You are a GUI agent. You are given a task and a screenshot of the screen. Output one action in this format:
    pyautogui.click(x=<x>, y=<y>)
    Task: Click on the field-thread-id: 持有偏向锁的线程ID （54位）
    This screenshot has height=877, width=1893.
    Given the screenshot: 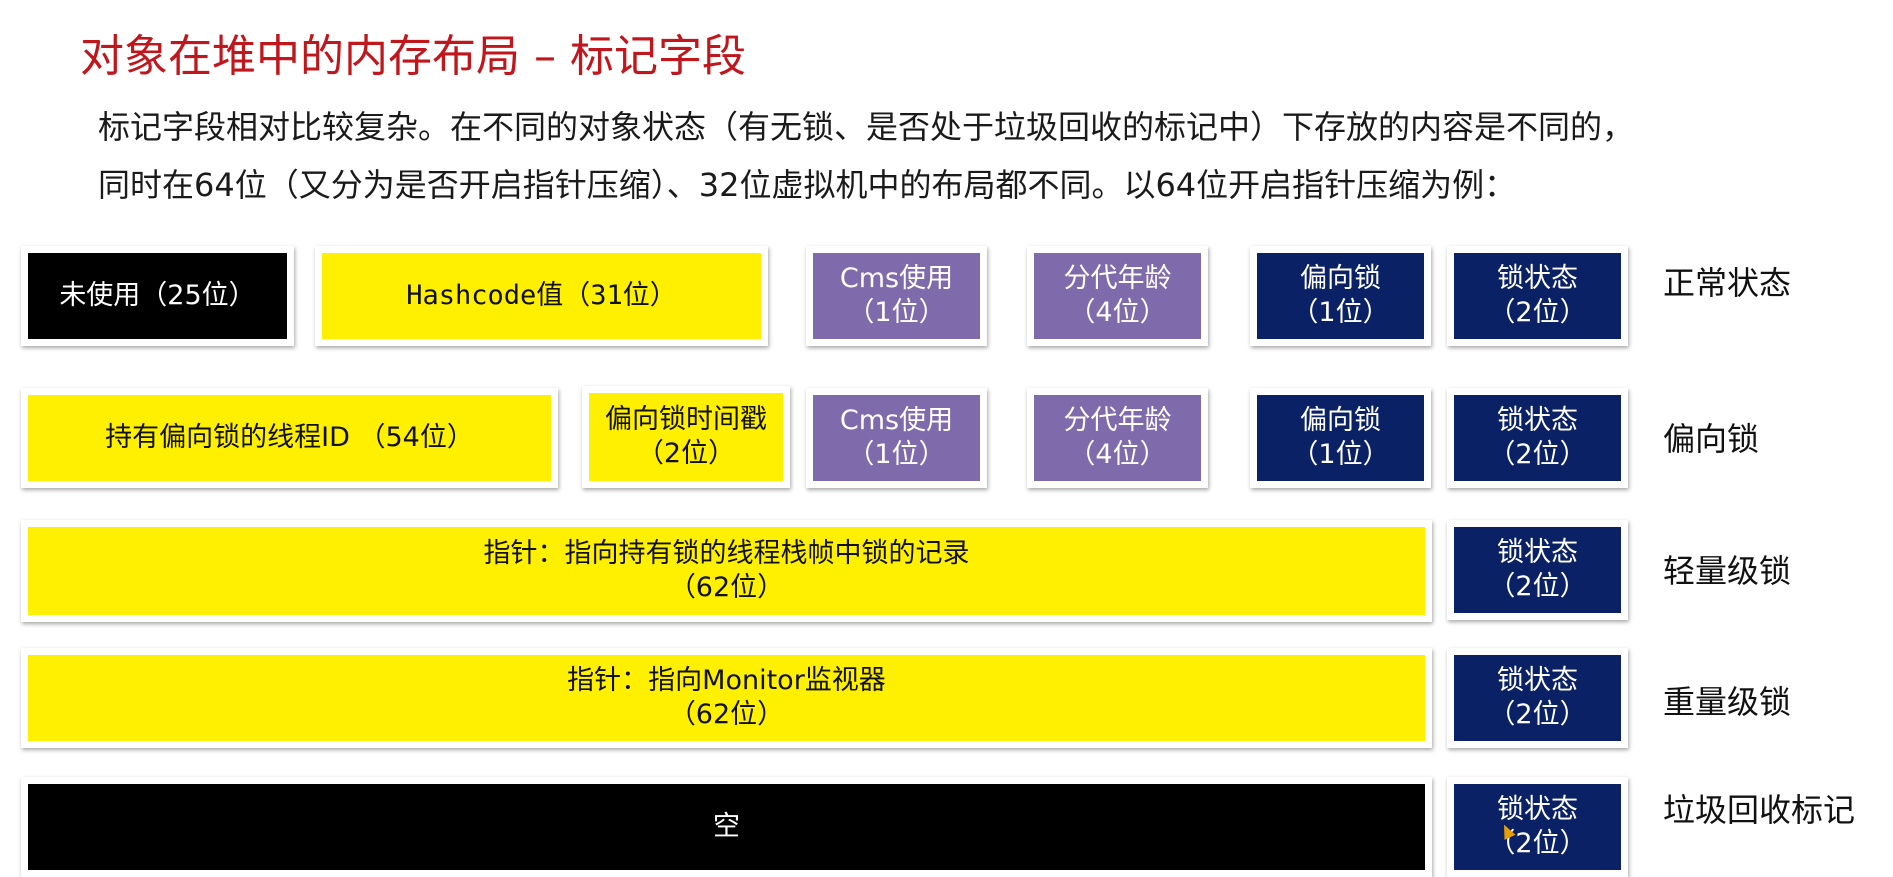 What is the action you would take?
    pyautogui.click(x=289, y=438)
    